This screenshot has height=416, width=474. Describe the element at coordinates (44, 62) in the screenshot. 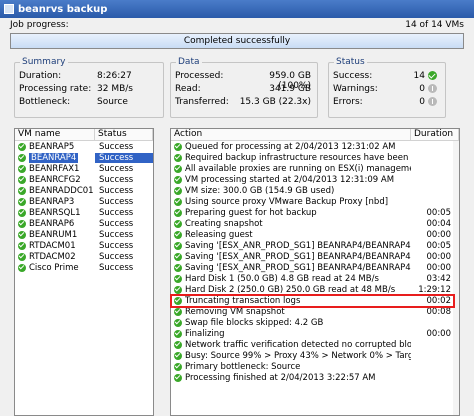

I see `summary-legend: Summary` at that location.